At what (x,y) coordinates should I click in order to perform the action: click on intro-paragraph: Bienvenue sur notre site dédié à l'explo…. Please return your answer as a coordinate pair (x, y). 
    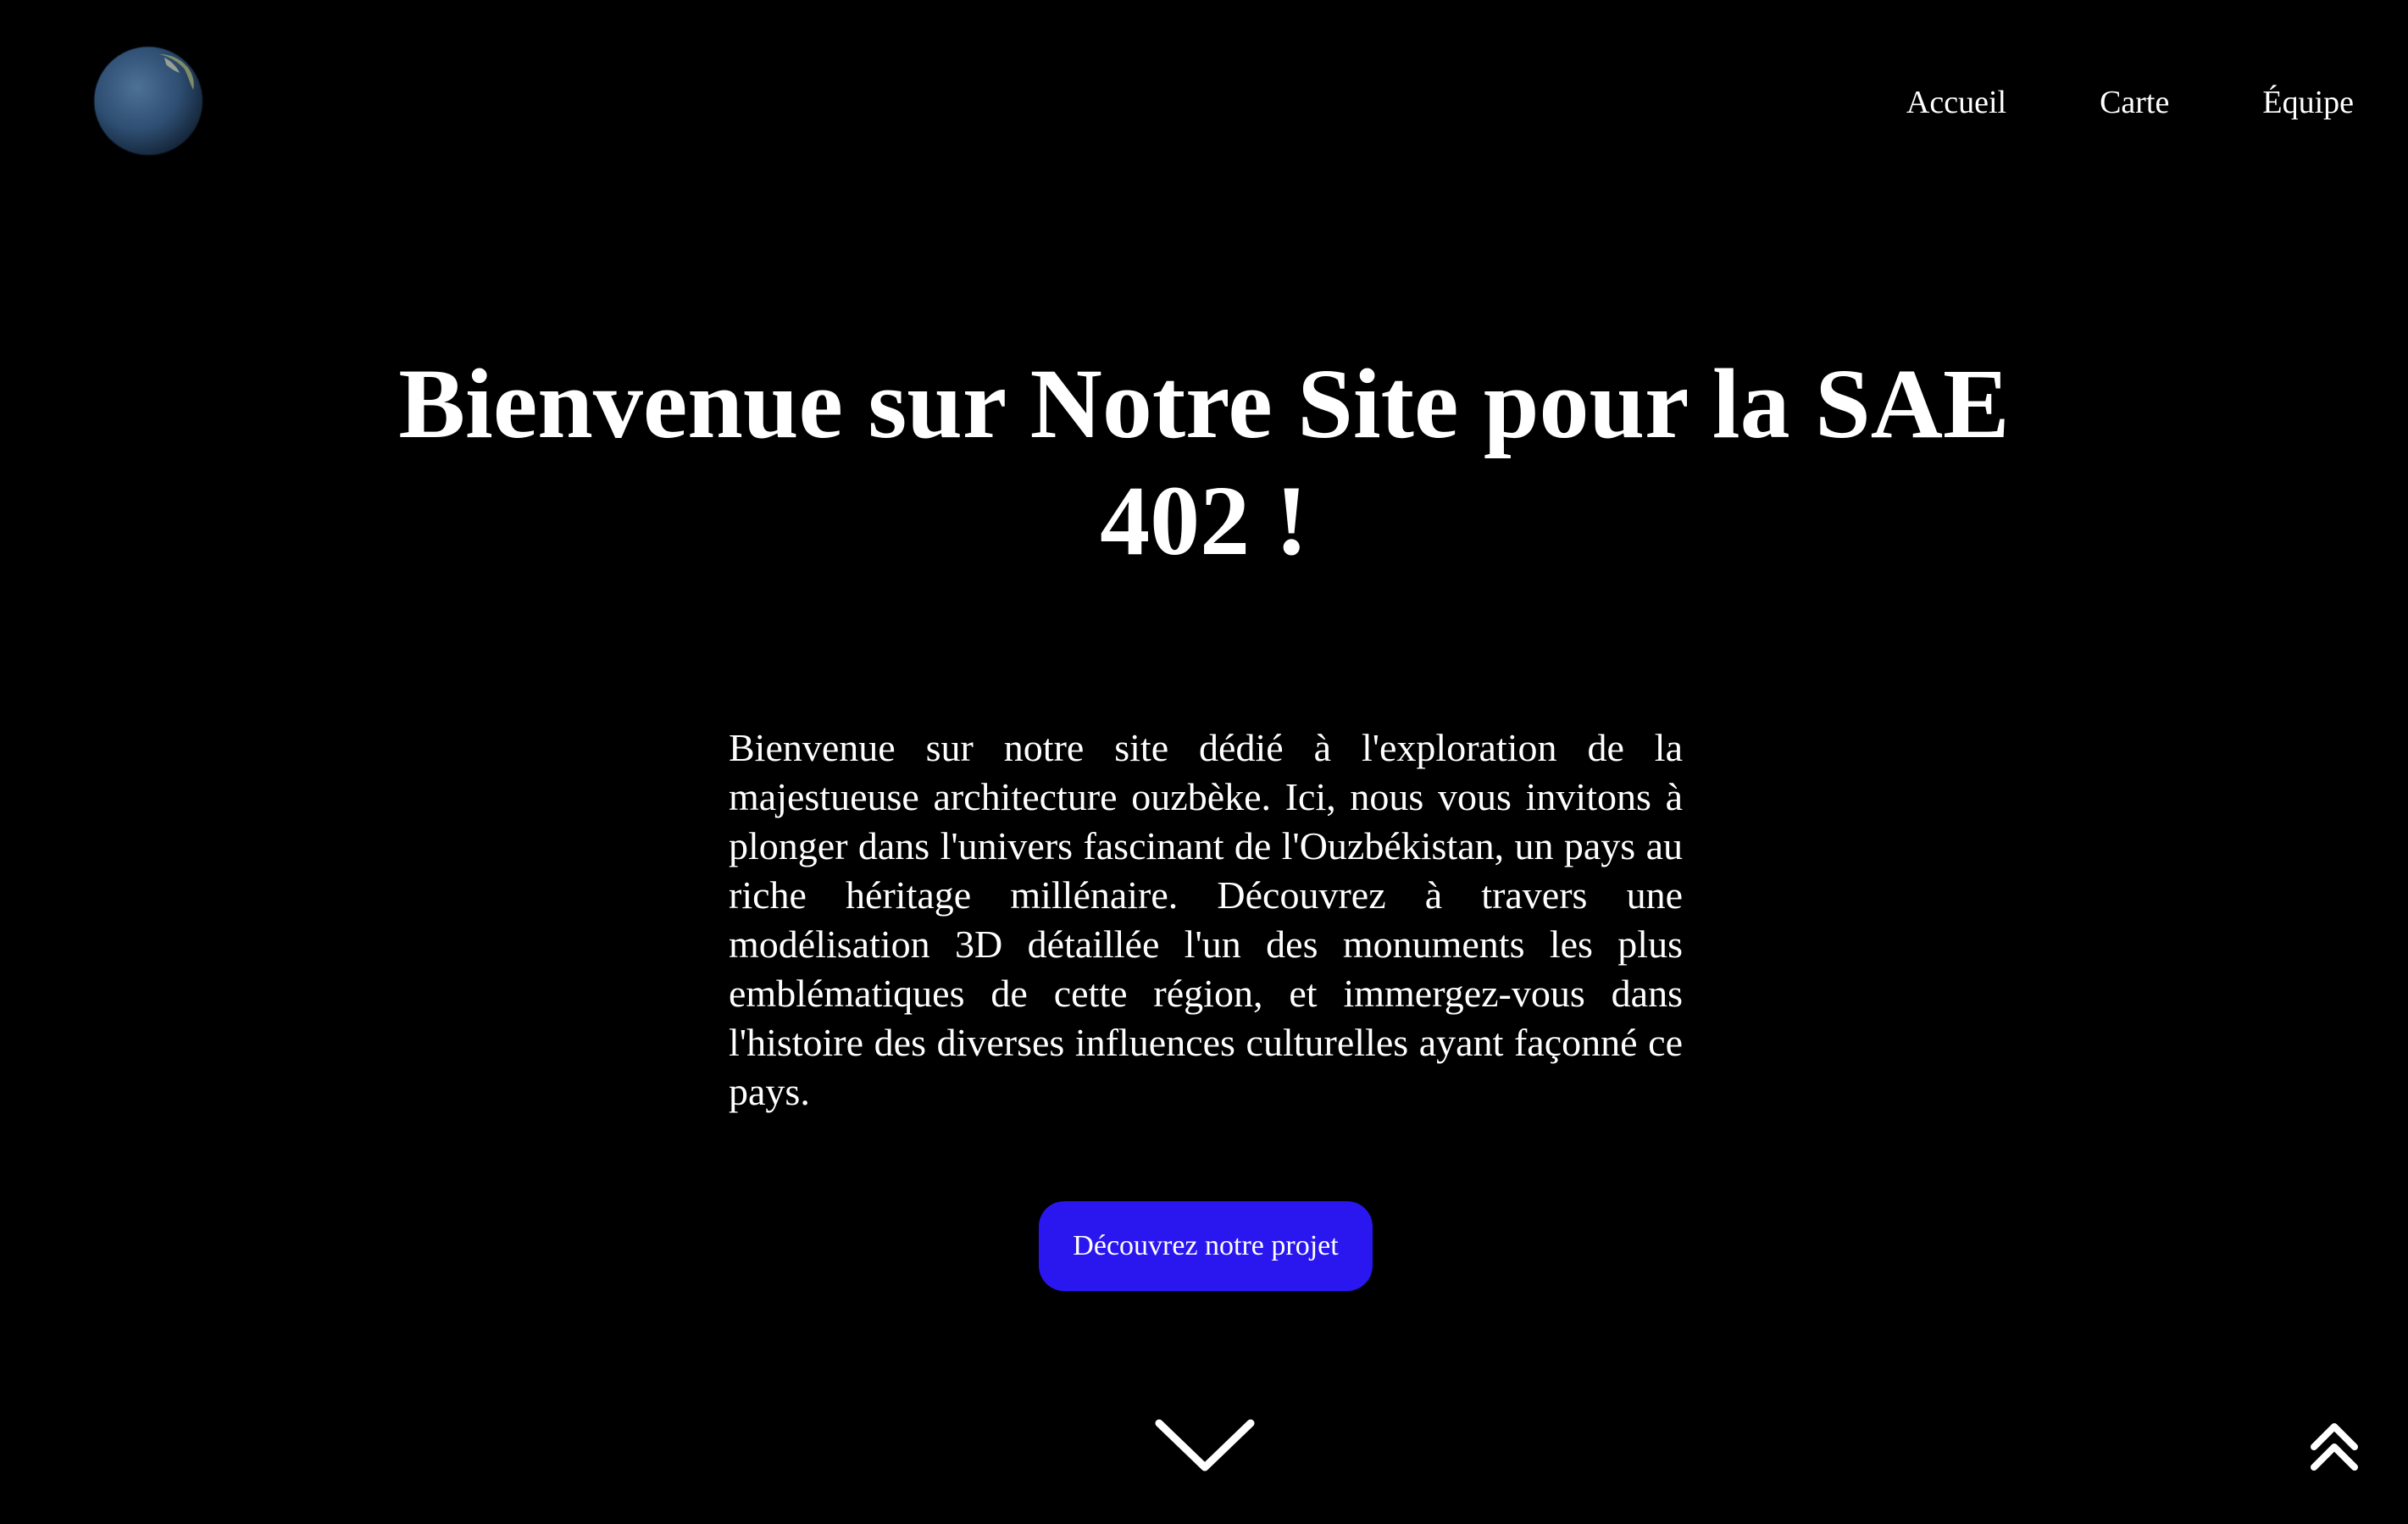
    Looking at the image, I should click on (1206, 919).